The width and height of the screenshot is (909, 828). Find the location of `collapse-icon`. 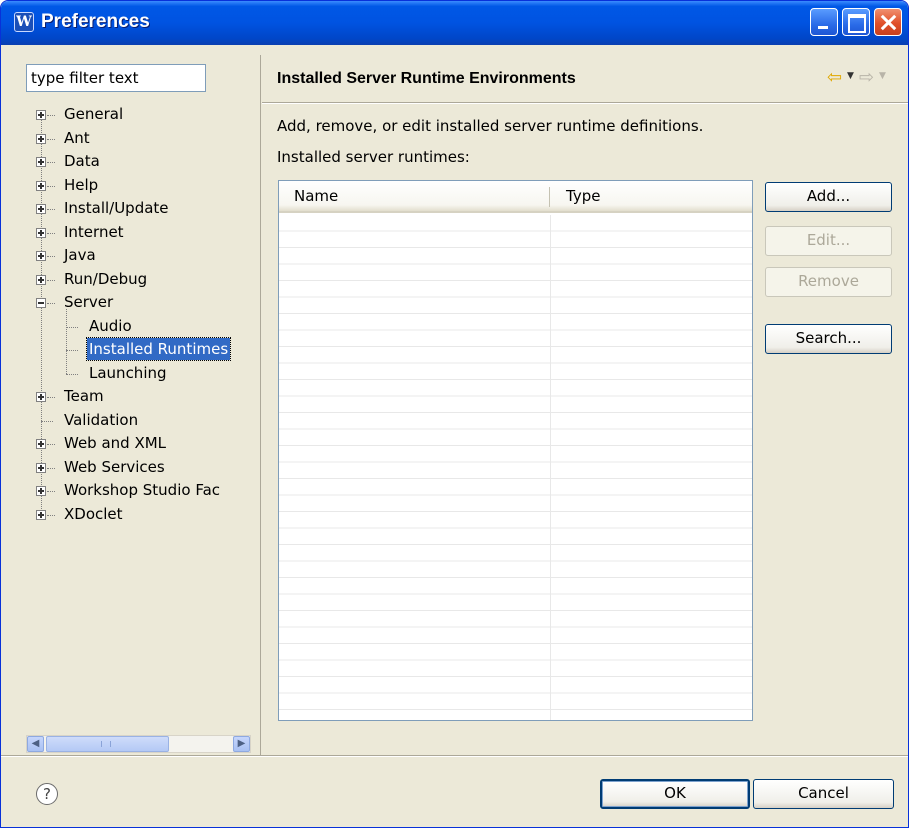

collapse-icon is located at coordinates (41, 303).